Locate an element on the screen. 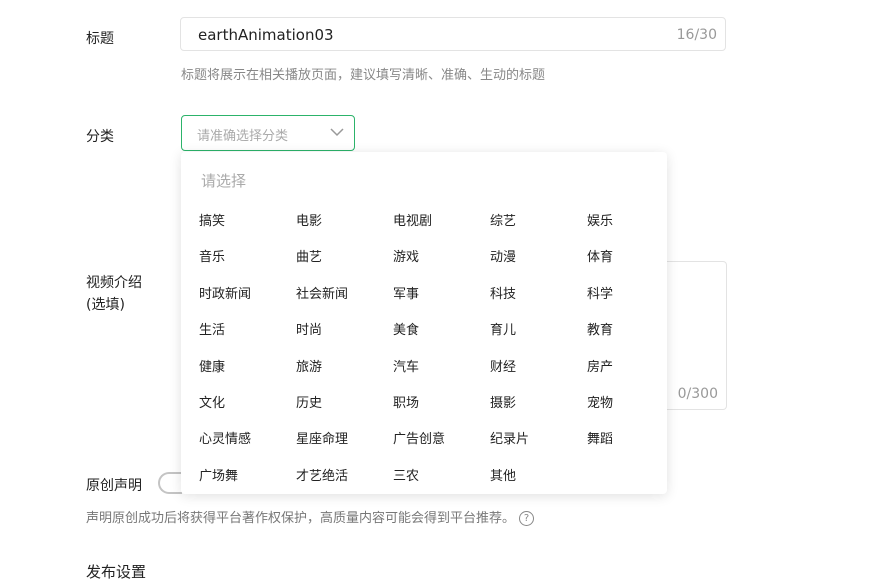 The width and height of the screenshot is (882, 582). category-option: 房产 is located at coordinates (635, 376).